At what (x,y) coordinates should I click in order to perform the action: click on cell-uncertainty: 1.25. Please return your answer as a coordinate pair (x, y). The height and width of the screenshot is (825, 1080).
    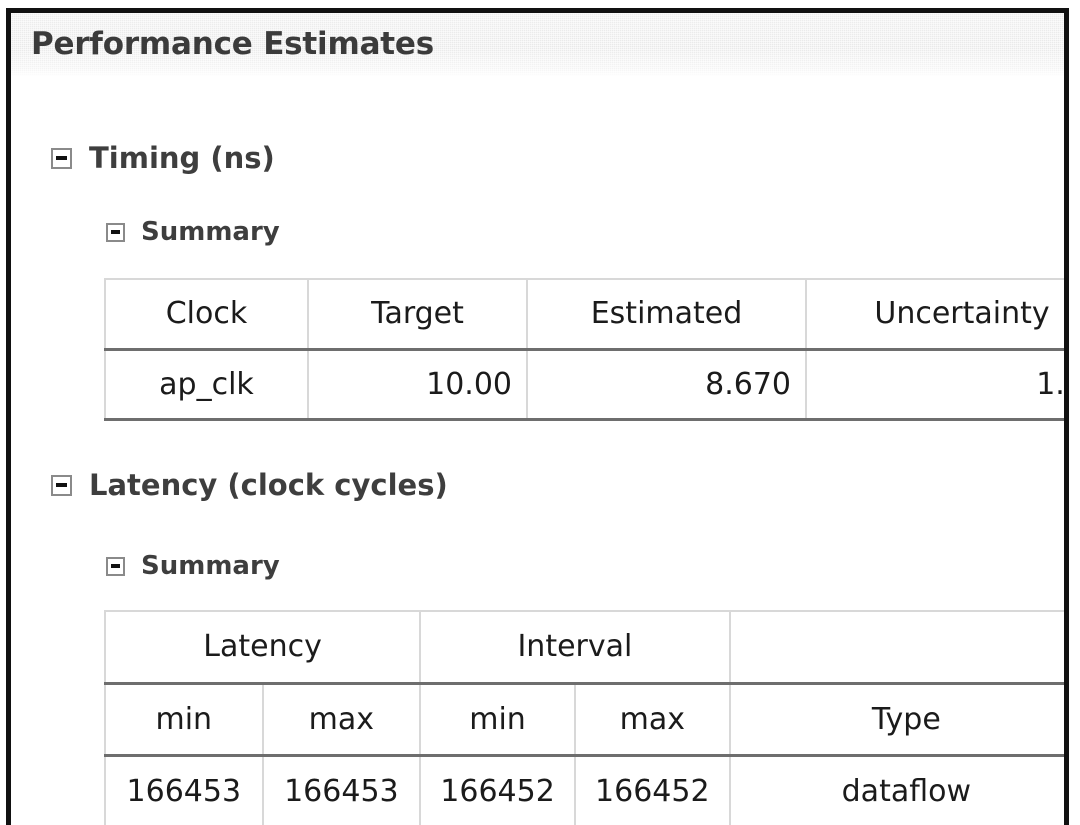
    Looking at the image, I should click on (934, 385).